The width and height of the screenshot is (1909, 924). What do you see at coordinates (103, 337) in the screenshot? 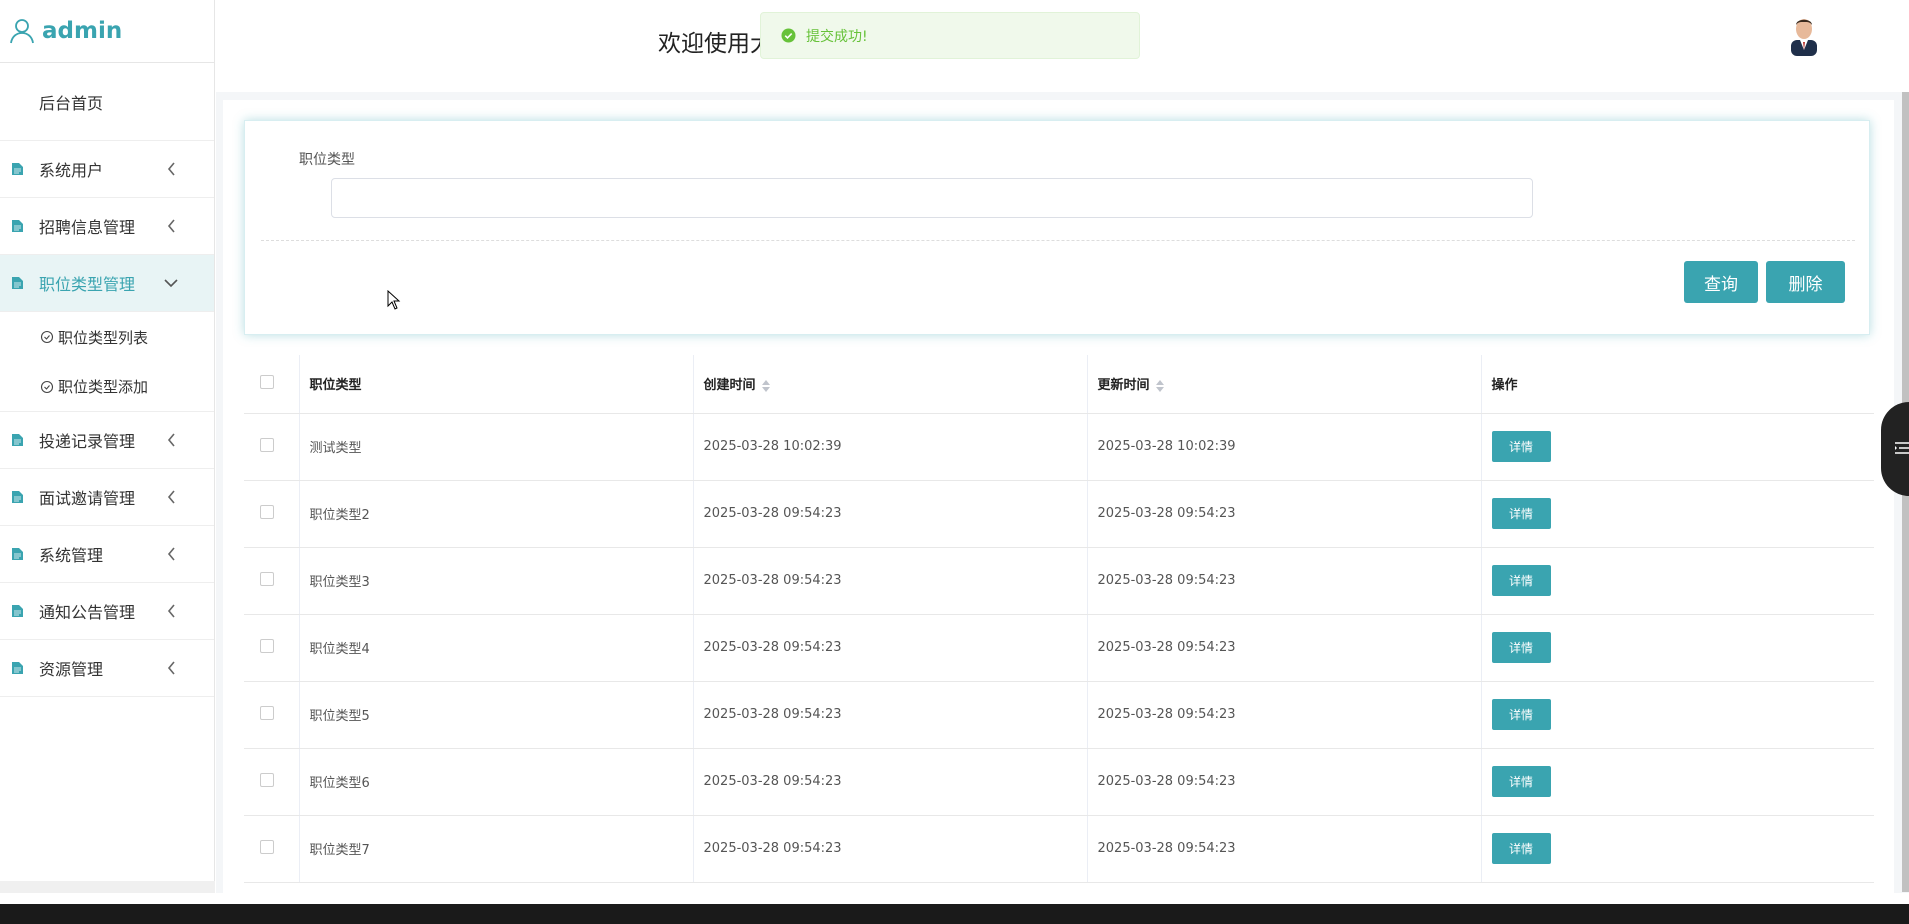
I see `sidebar-sub-item-label: 职位类型列表` at bounding box center [103, 337].